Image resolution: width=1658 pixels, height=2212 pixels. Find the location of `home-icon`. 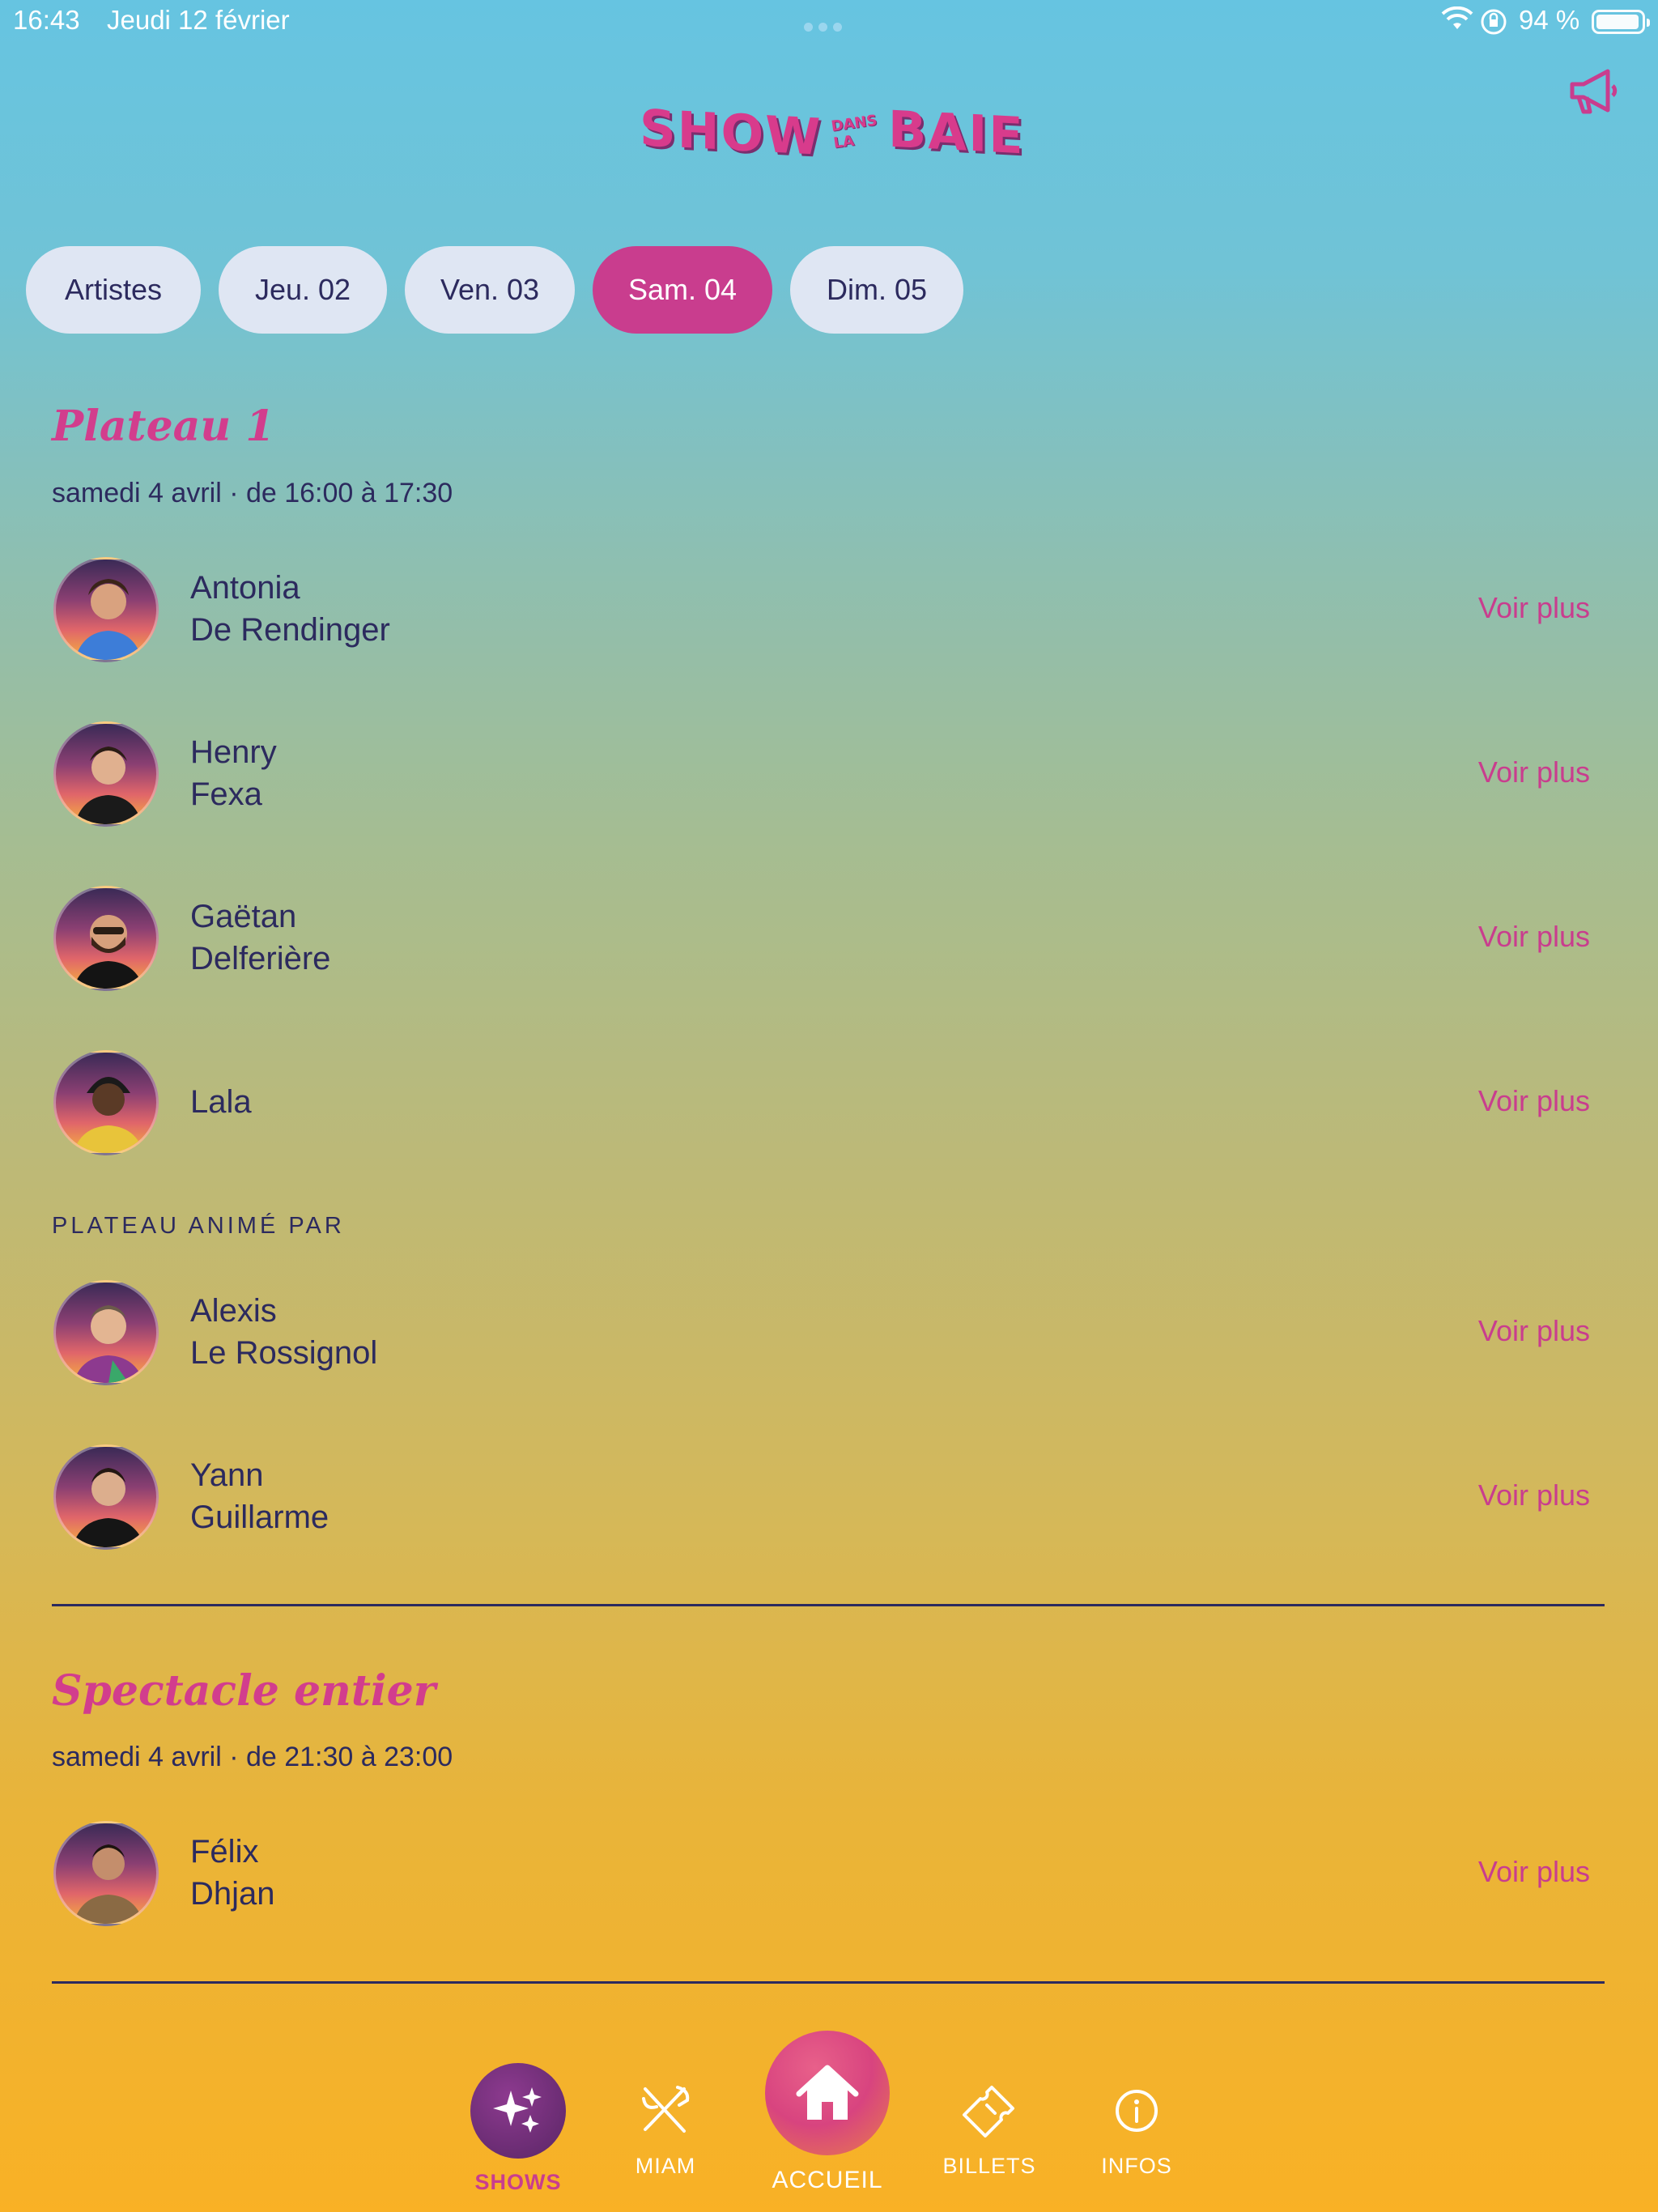

home-icon is located at coordinates (827, 2093).